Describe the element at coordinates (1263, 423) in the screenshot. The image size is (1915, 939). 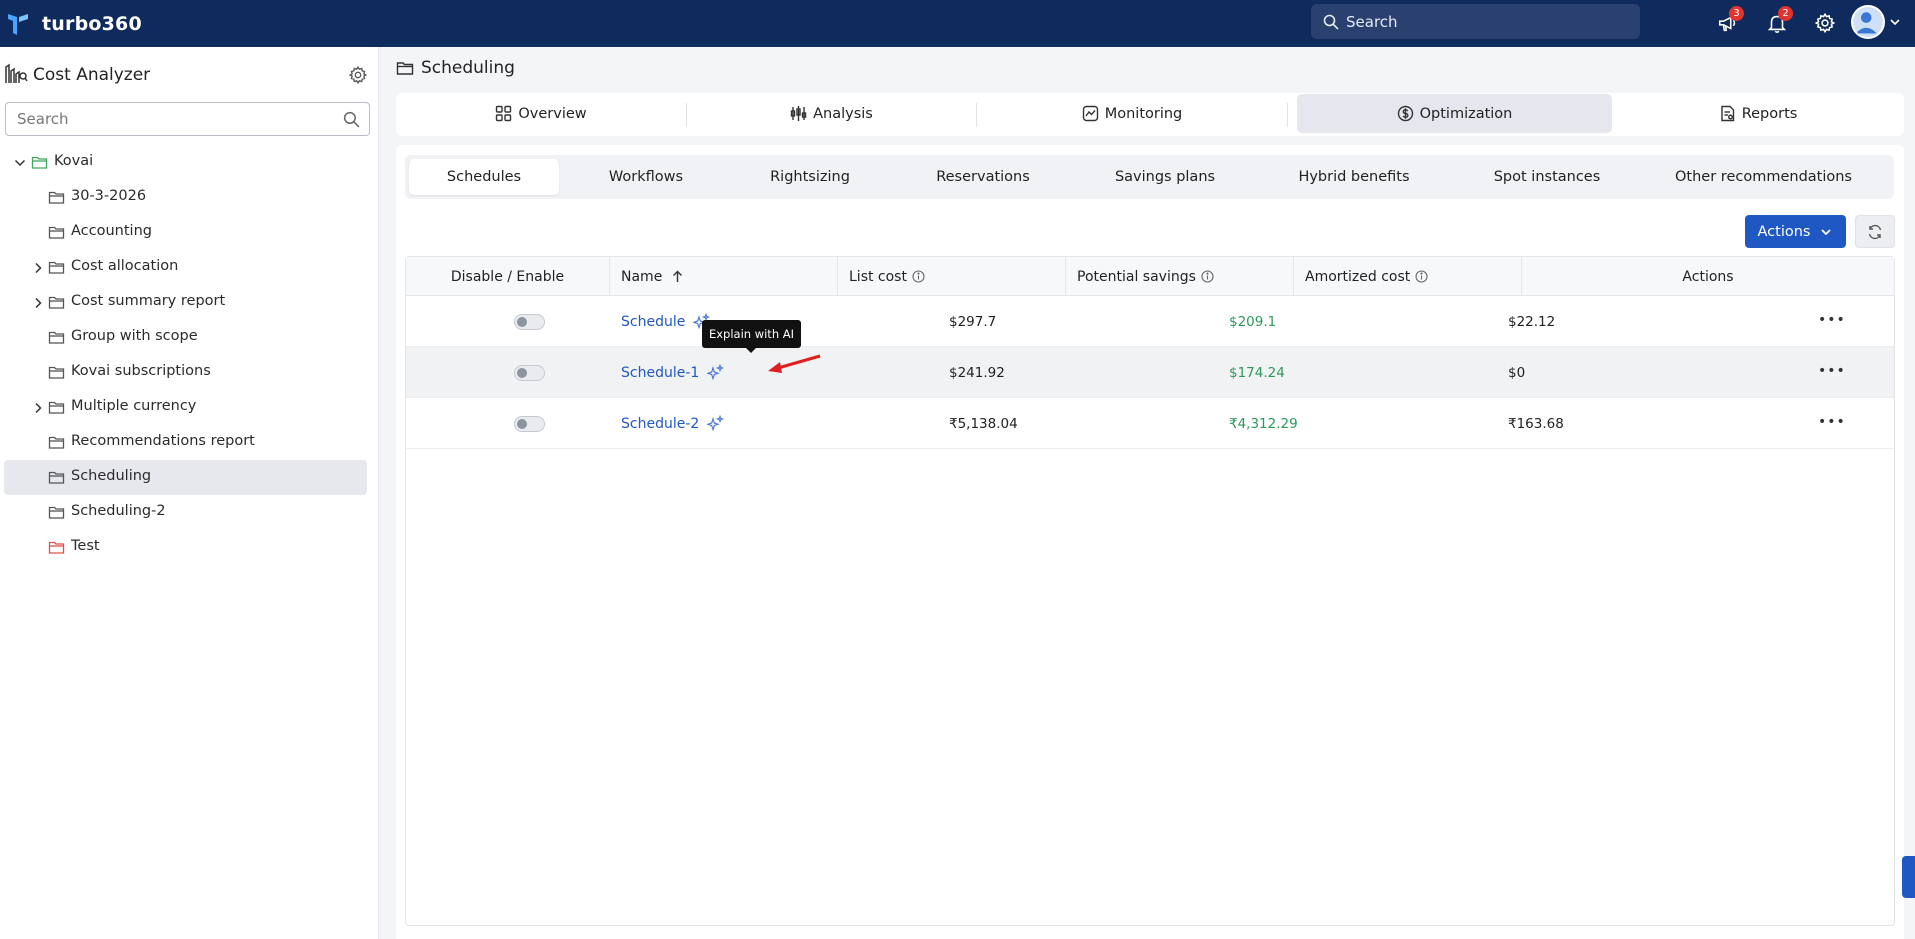
I see `potential-savings-cell: ₹4,312.29` at that location.